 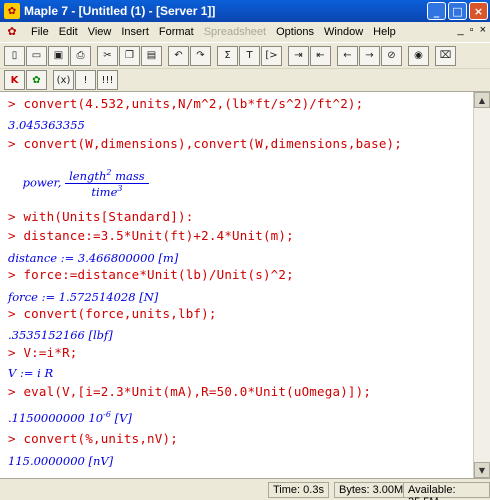 I want to click on menu-edit: Edit, so click(x=68, y=32).